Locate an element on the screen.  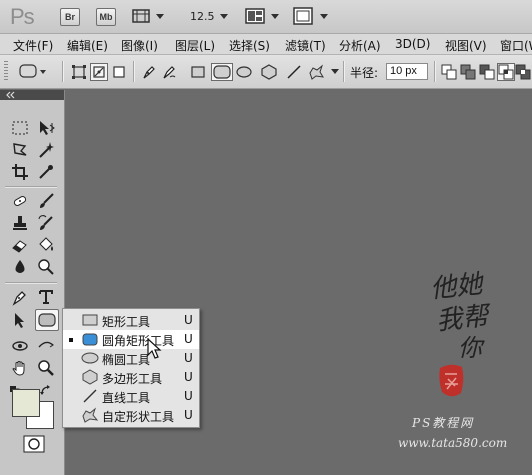
hand-tool is located at coordinates (20, 368).